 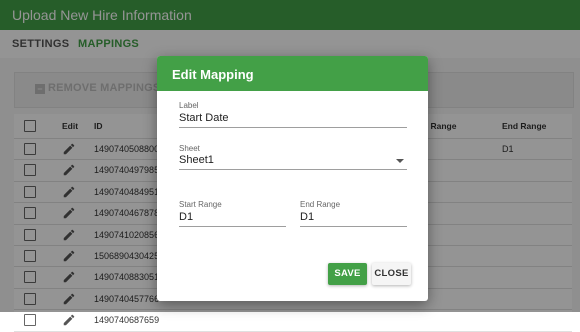 I want to click on save-button: SAVE, so click(x=347, y=274).